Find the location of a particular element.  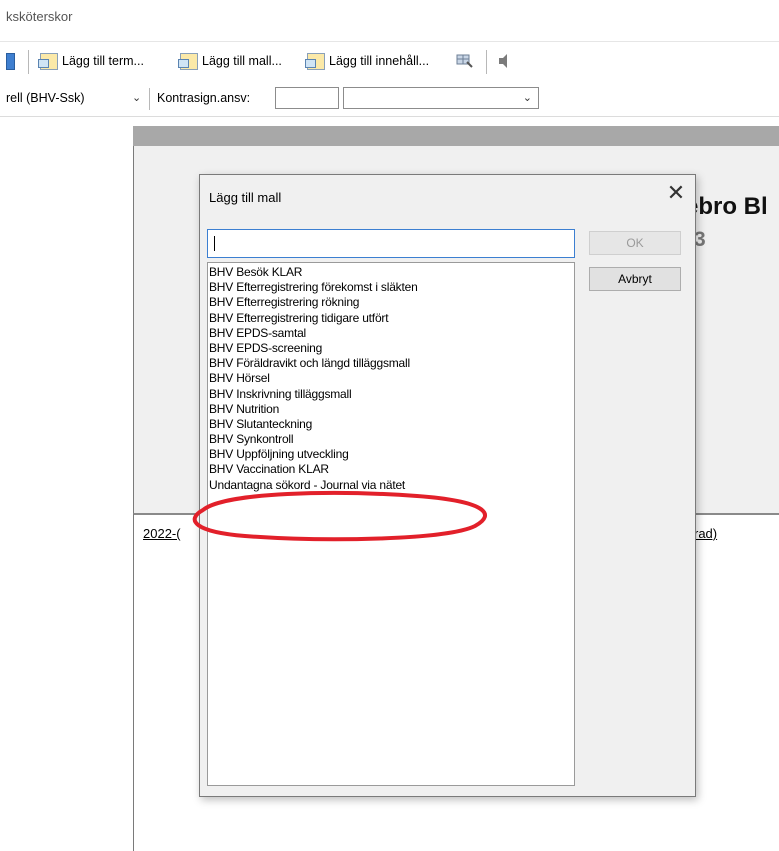

list-item: BHV Hörsel is located at coordinates (391, 378).